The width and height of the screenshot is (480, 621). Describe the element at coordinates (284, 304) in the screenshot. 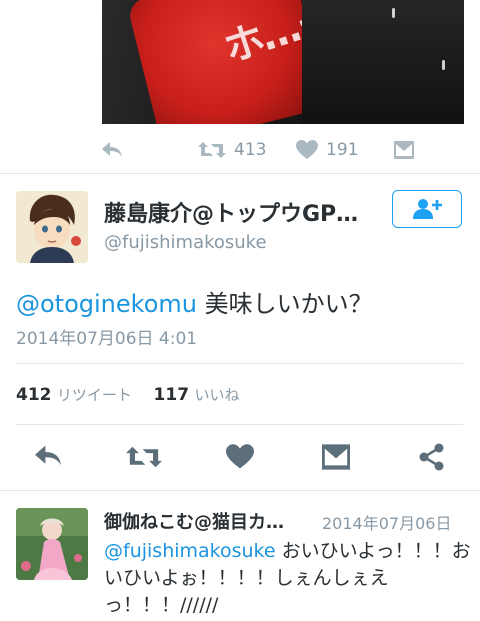

I see `tweet-body: 美味しいかい？` at that location.